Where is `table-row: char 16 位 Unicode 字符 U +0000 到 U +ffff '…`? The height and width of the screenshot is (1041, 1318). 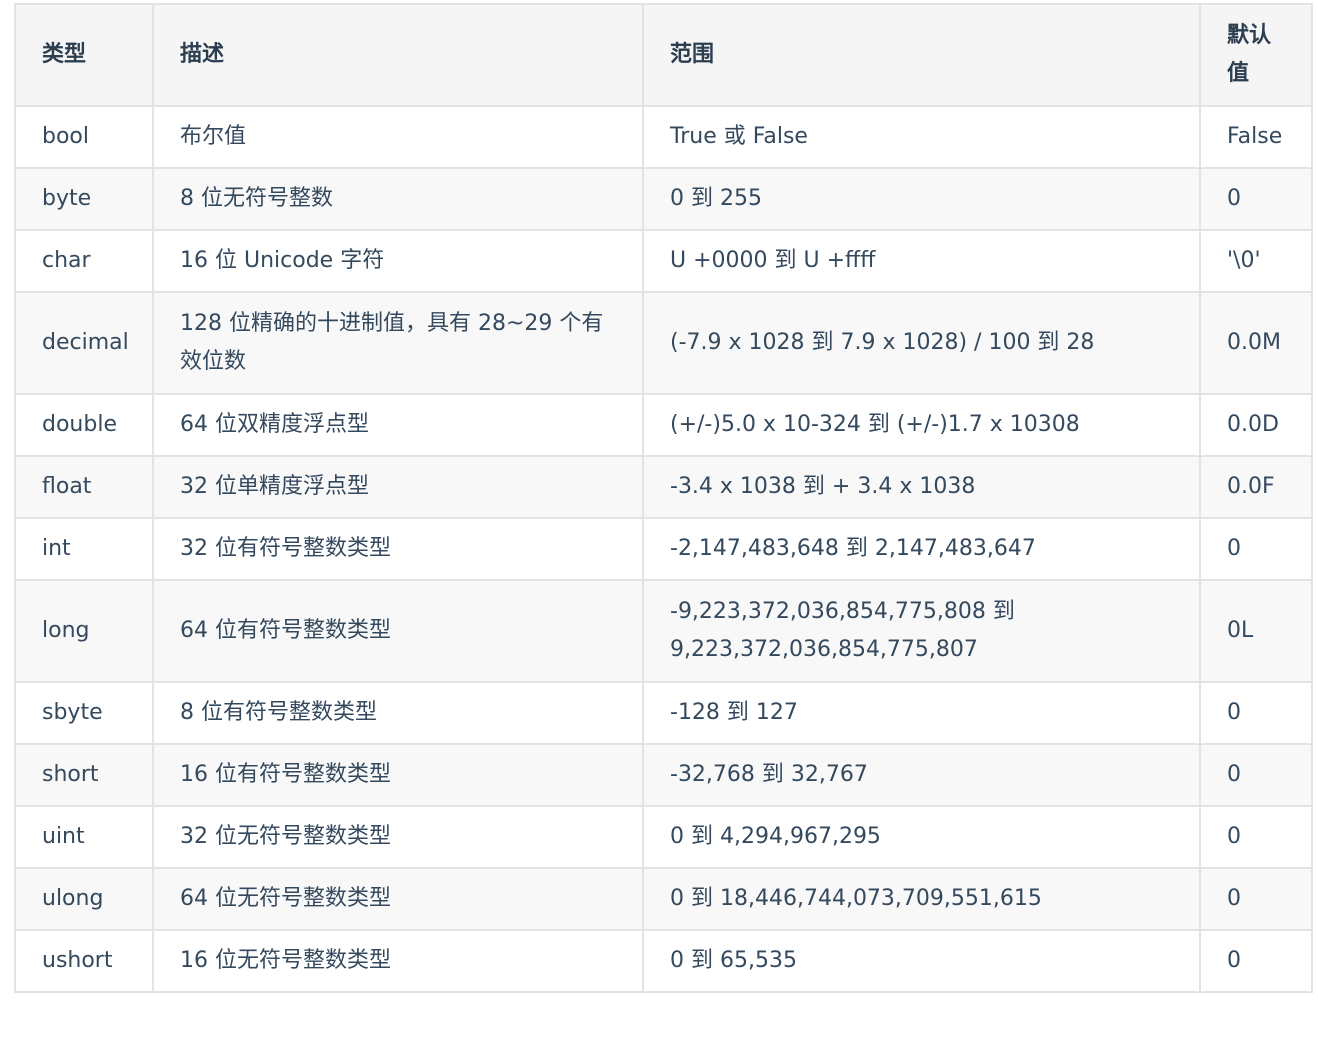 table-row: char 16 位 Unicode 字符 U +0000 到 U +ffff '… is located at coordinates (663, 261).